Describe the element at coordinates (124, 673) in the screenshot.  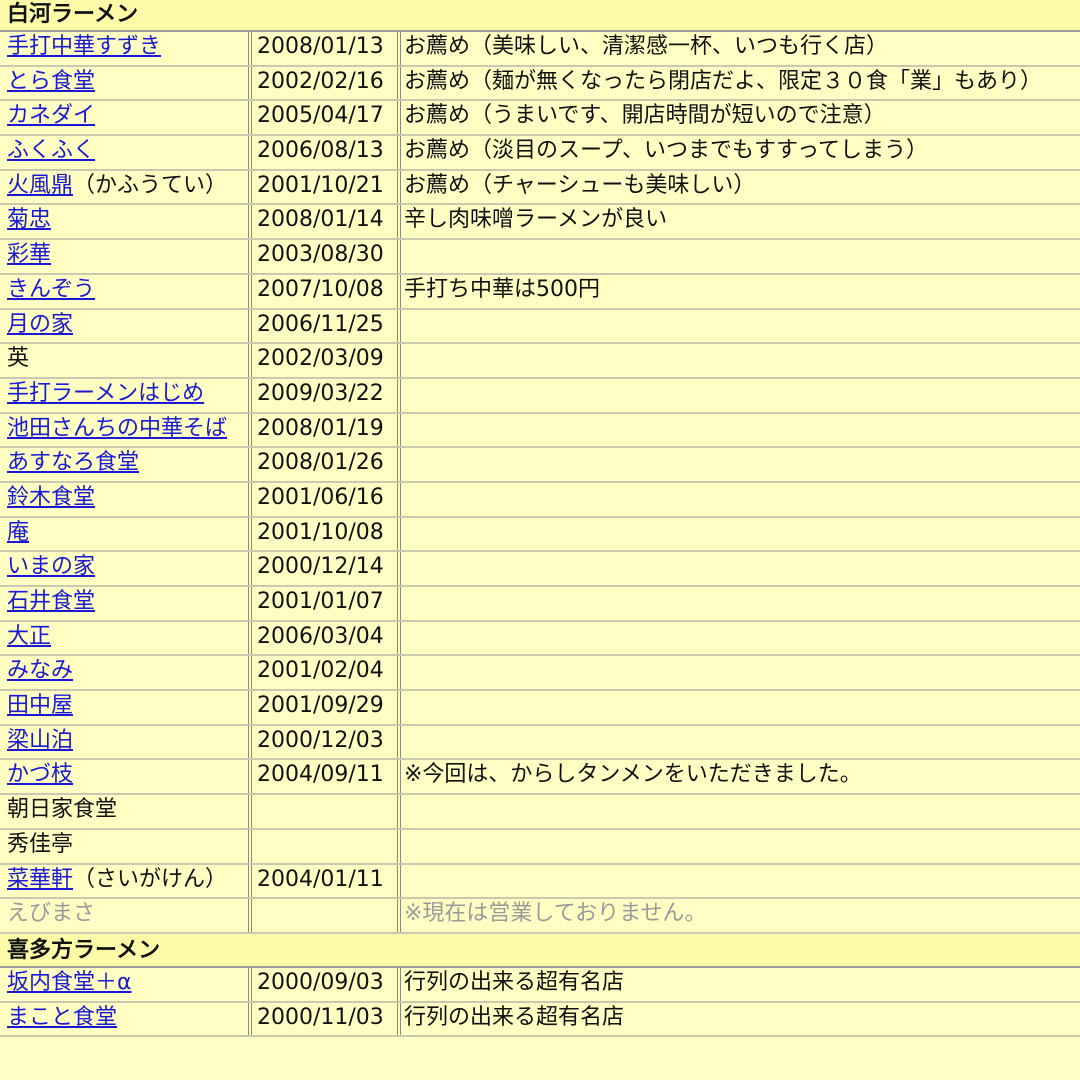
I see `shop-name-cell: みなみ` at that location.